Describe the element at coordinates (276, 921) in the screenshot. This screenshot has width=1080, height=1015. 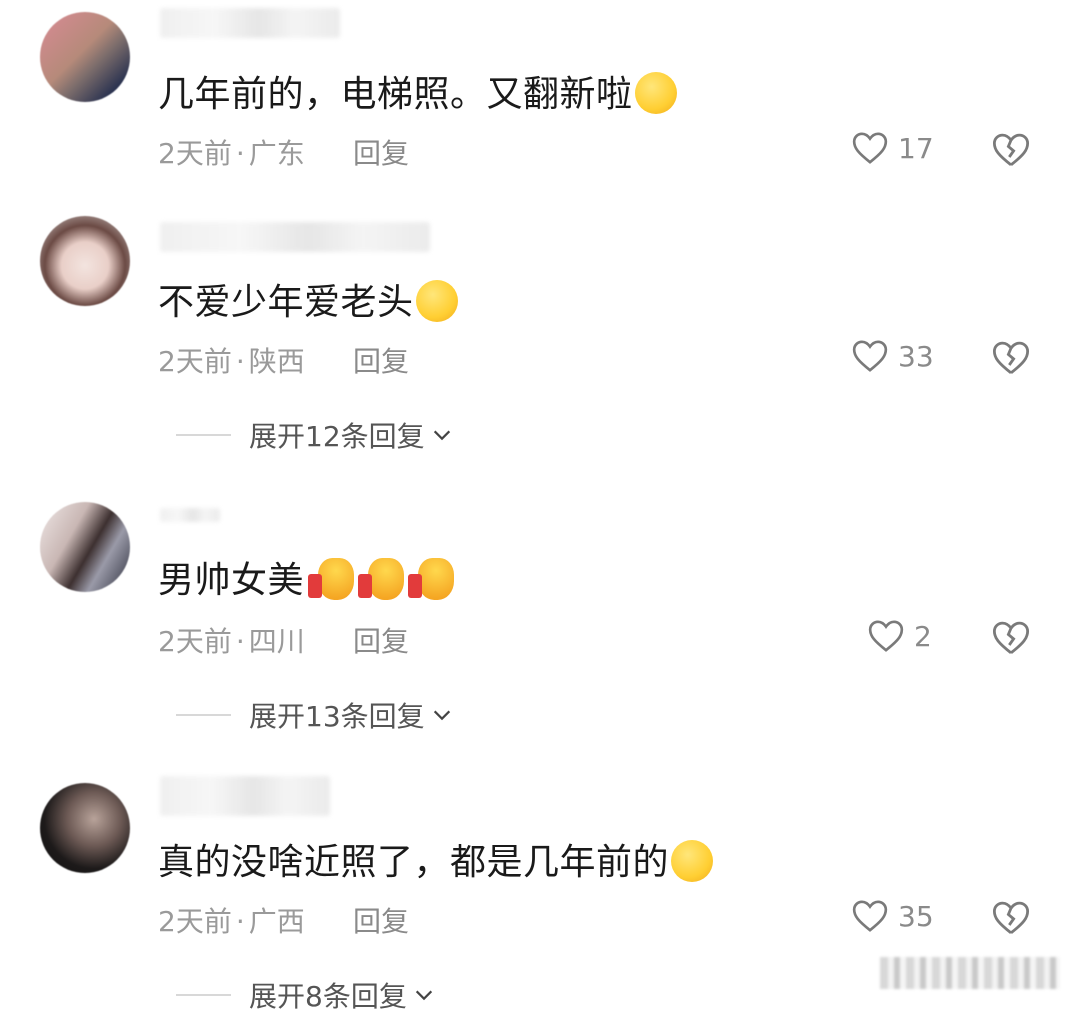
I see `comment-location: 广西` at that location.